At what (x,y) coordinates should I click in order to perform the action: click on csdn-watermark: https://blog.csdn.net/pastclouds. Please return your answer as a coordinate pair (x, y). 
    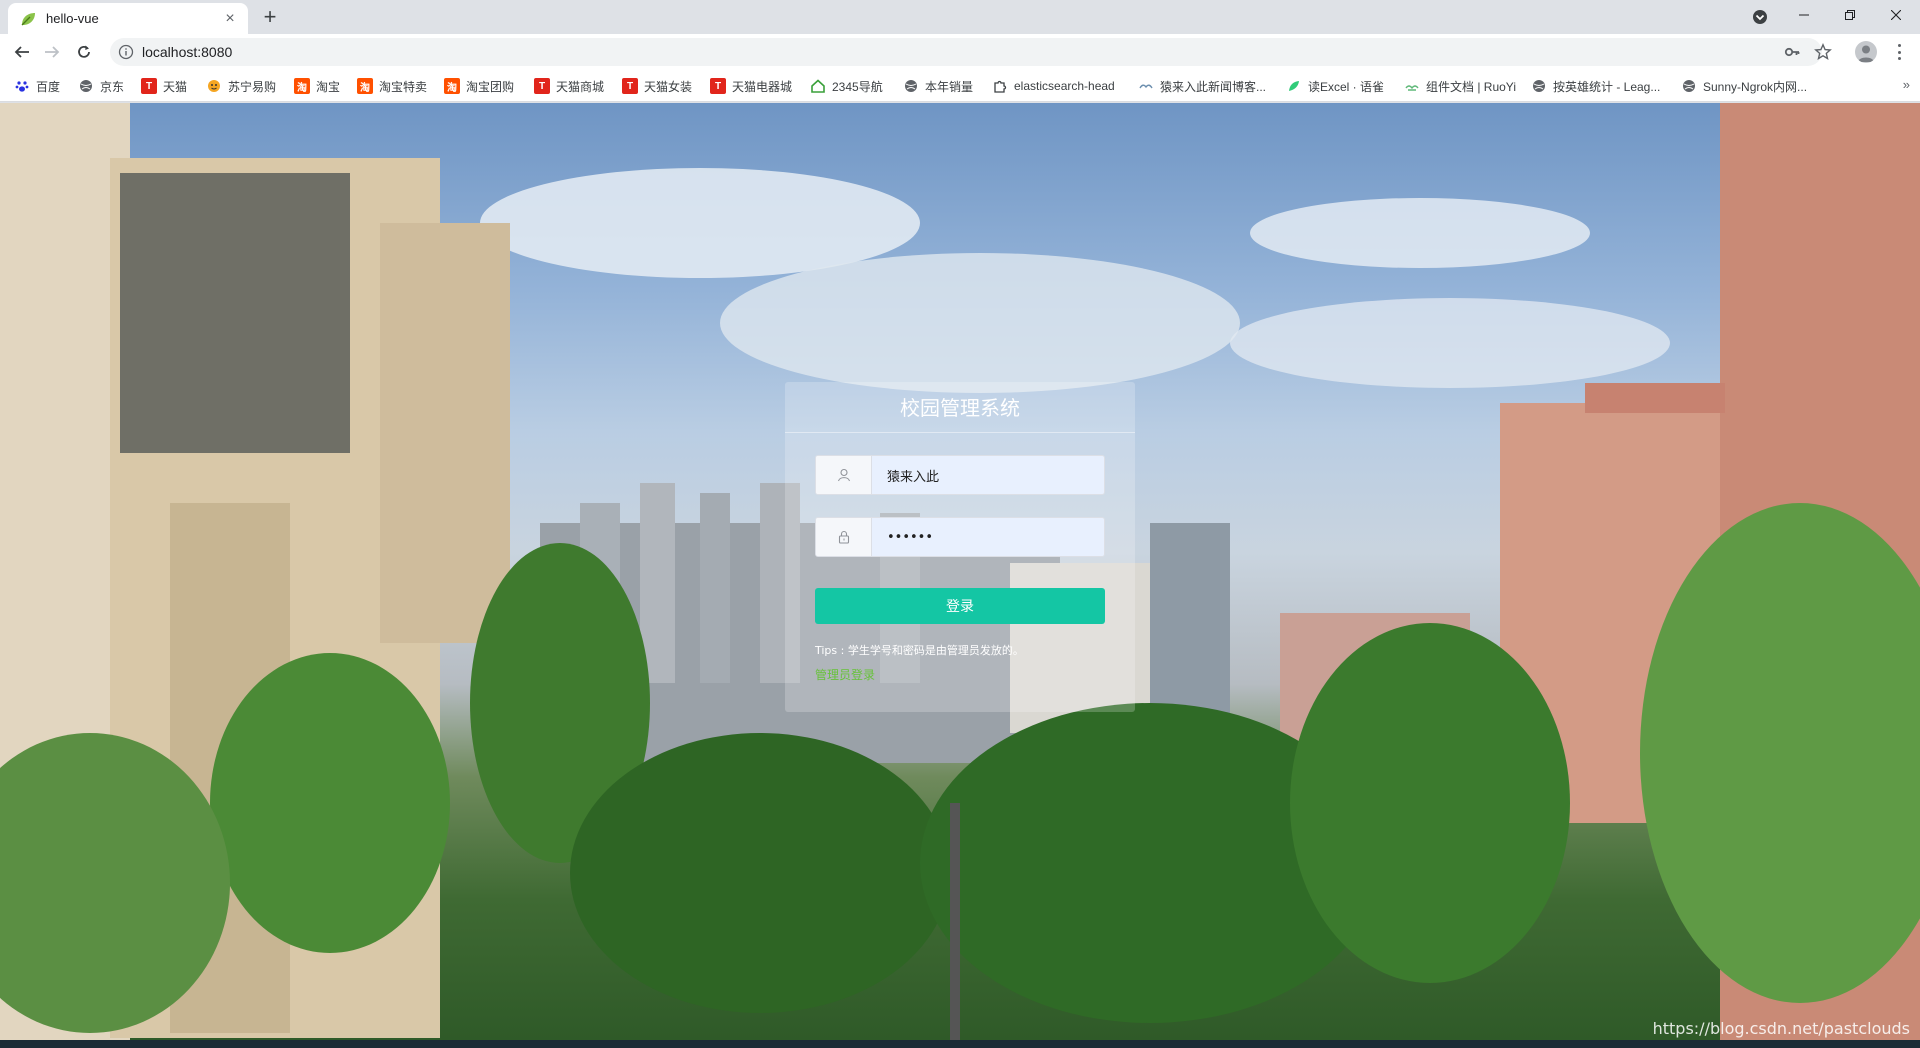
    Looking at the image, I should click on (1781, 1028).